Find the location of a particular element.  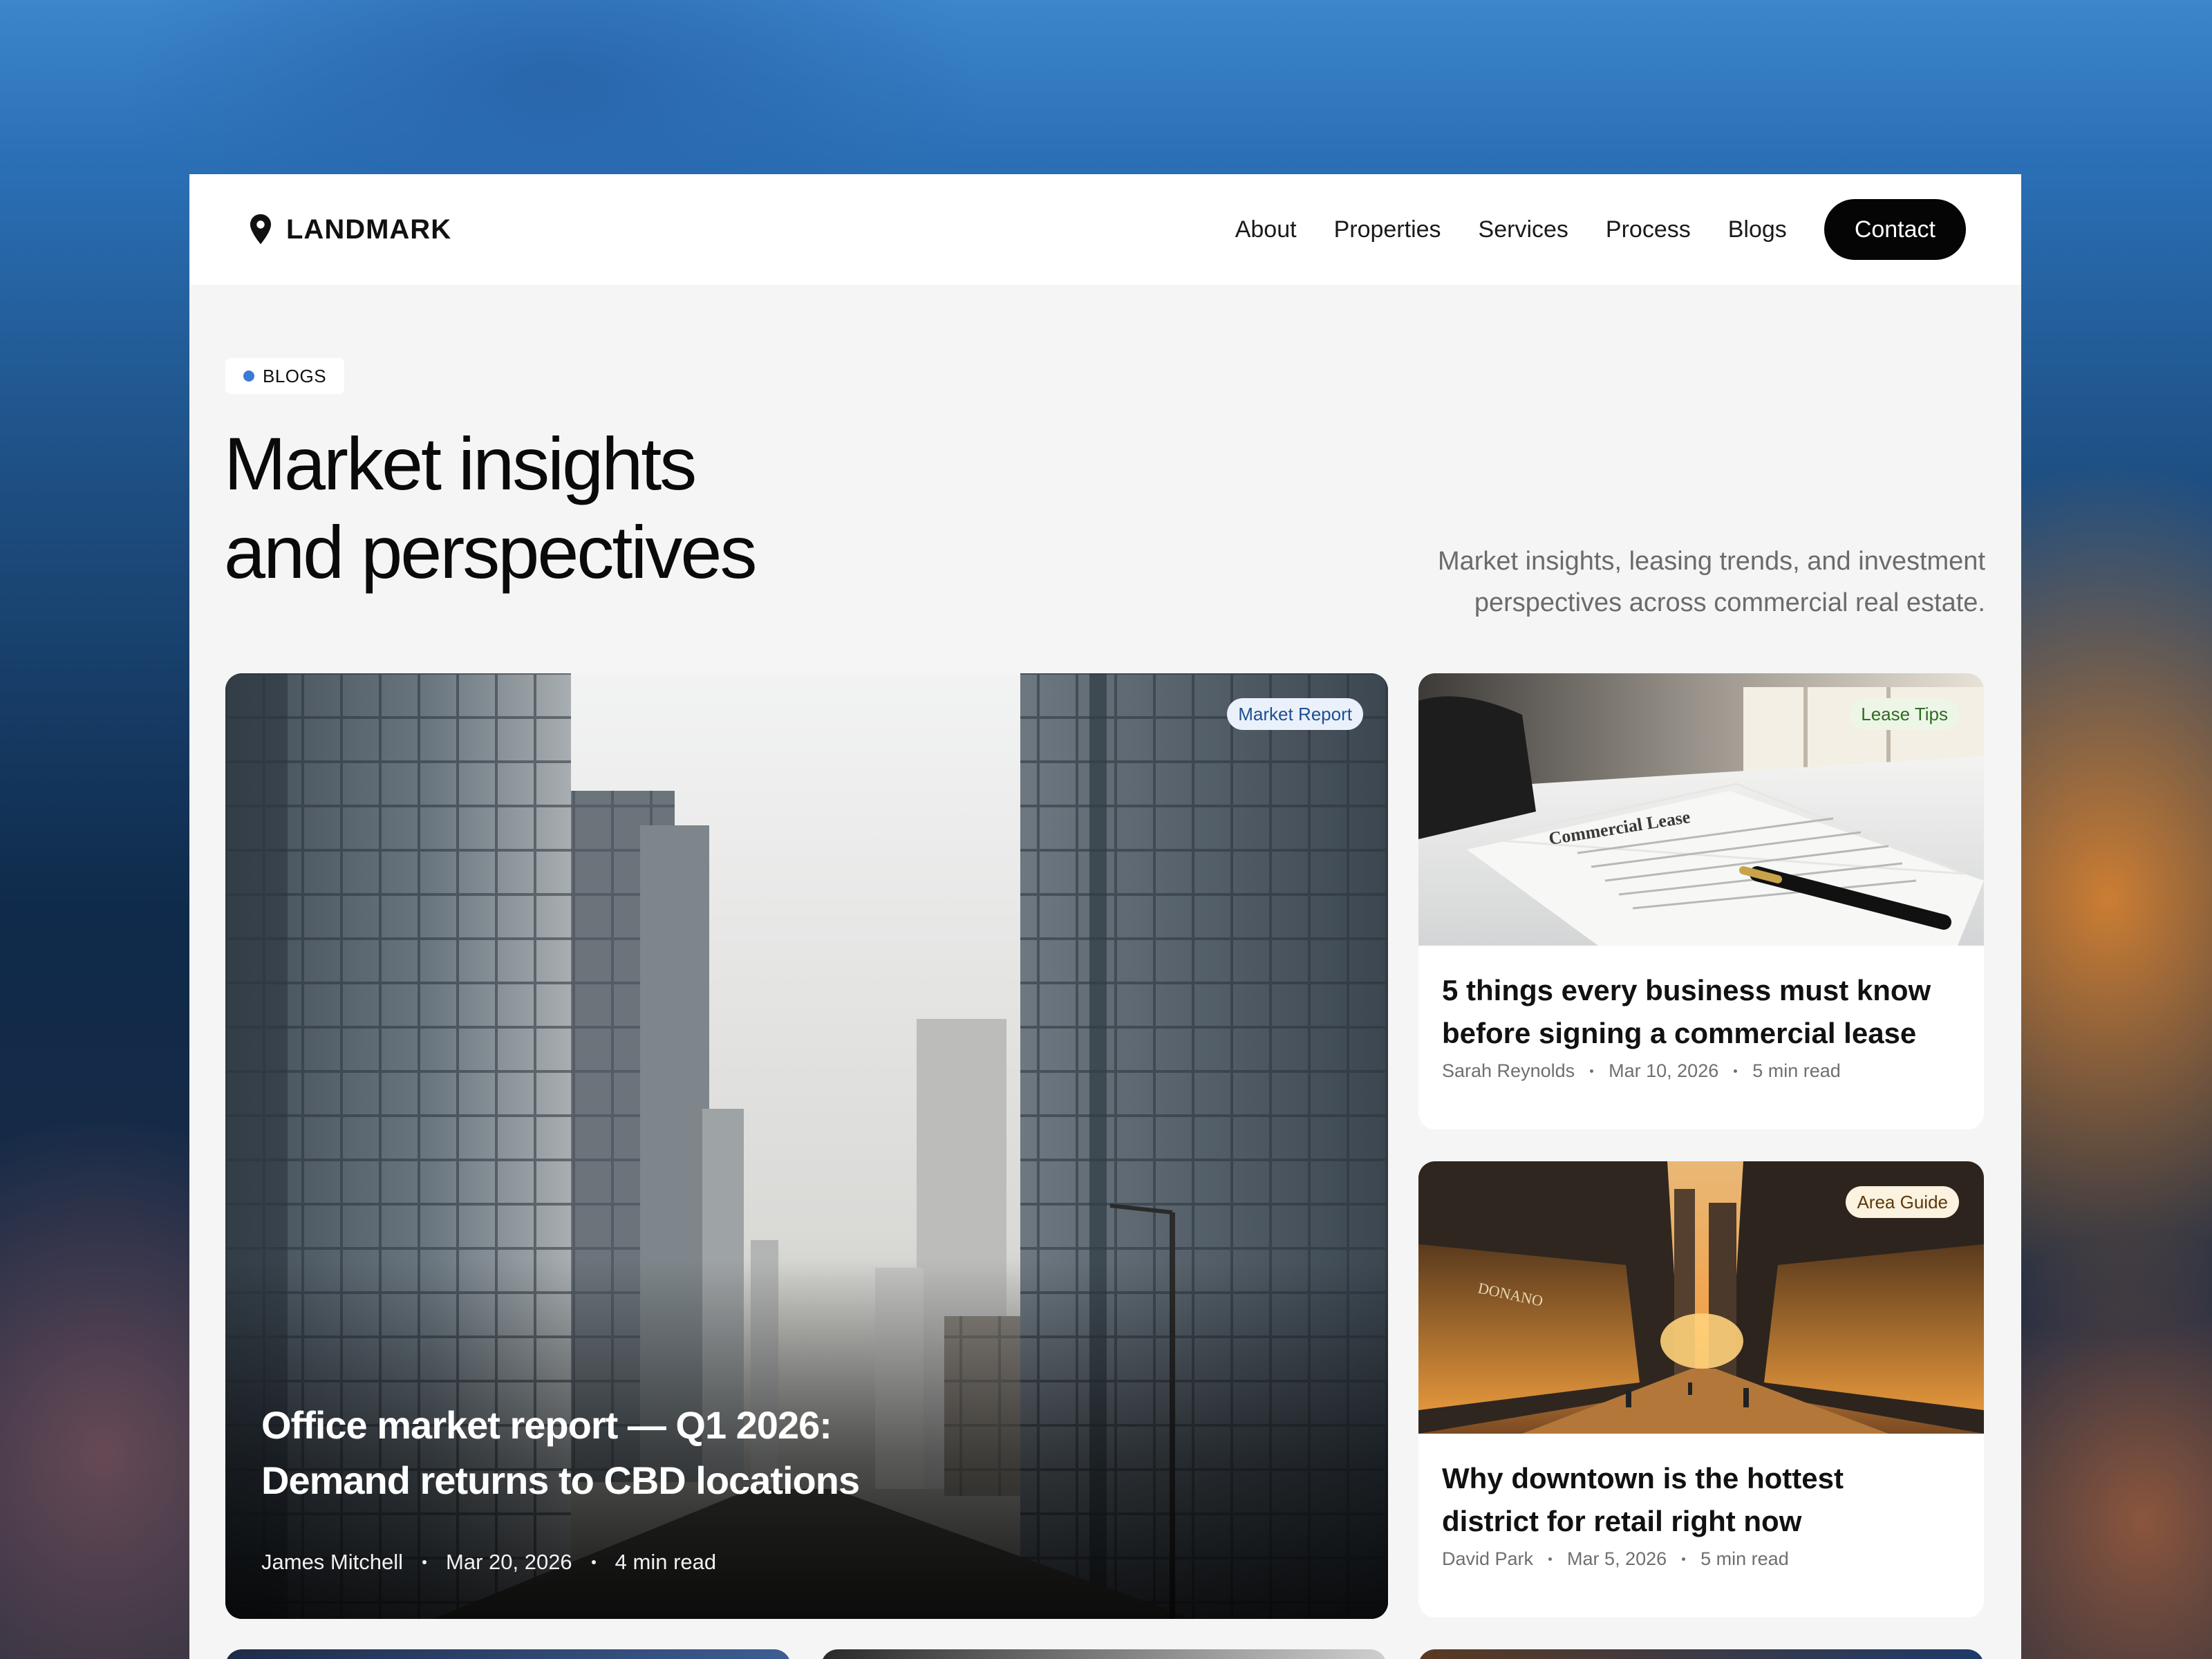

article-title-line: Why downtown is the hottest is located at coordinates (1643, 1478).